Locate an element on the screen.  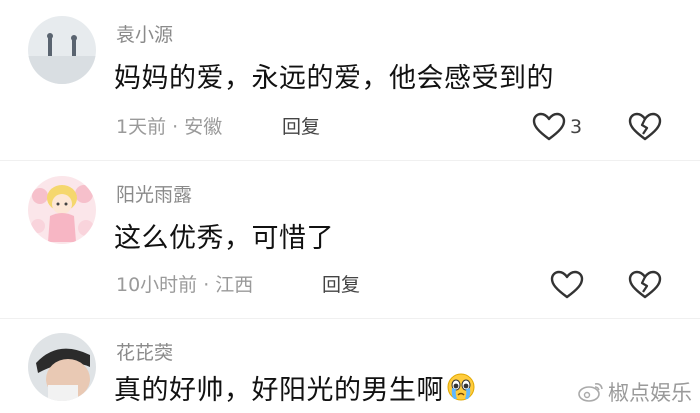
comment-text: 这么优秀，可惜了 is located at coordinates (224, 238).